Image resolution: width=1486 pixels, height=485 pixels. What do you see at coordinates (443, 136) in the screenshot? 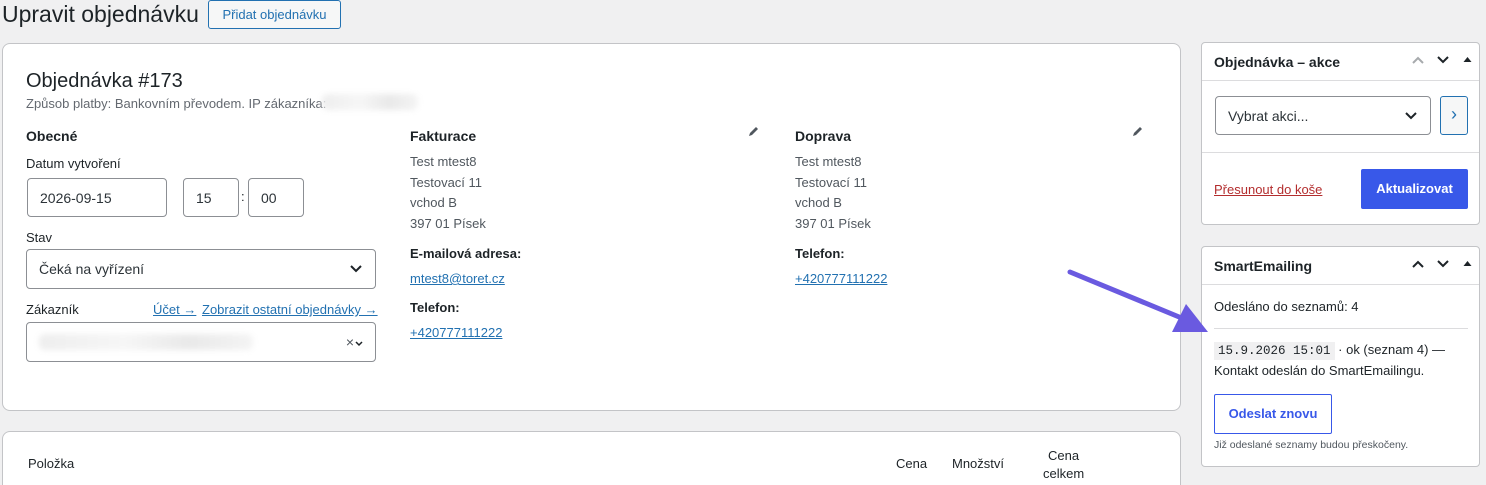
I see `billing-heading: Fakturace` at bounding box center [443, 136].